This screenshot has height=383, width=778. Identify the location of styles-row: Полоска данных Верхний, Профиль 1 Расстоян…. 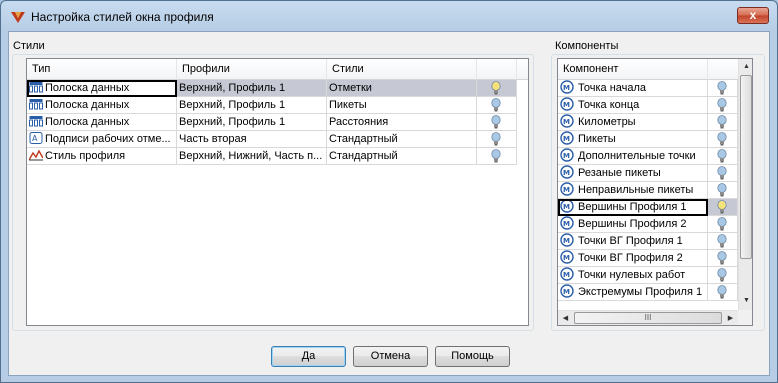
(272, 122).